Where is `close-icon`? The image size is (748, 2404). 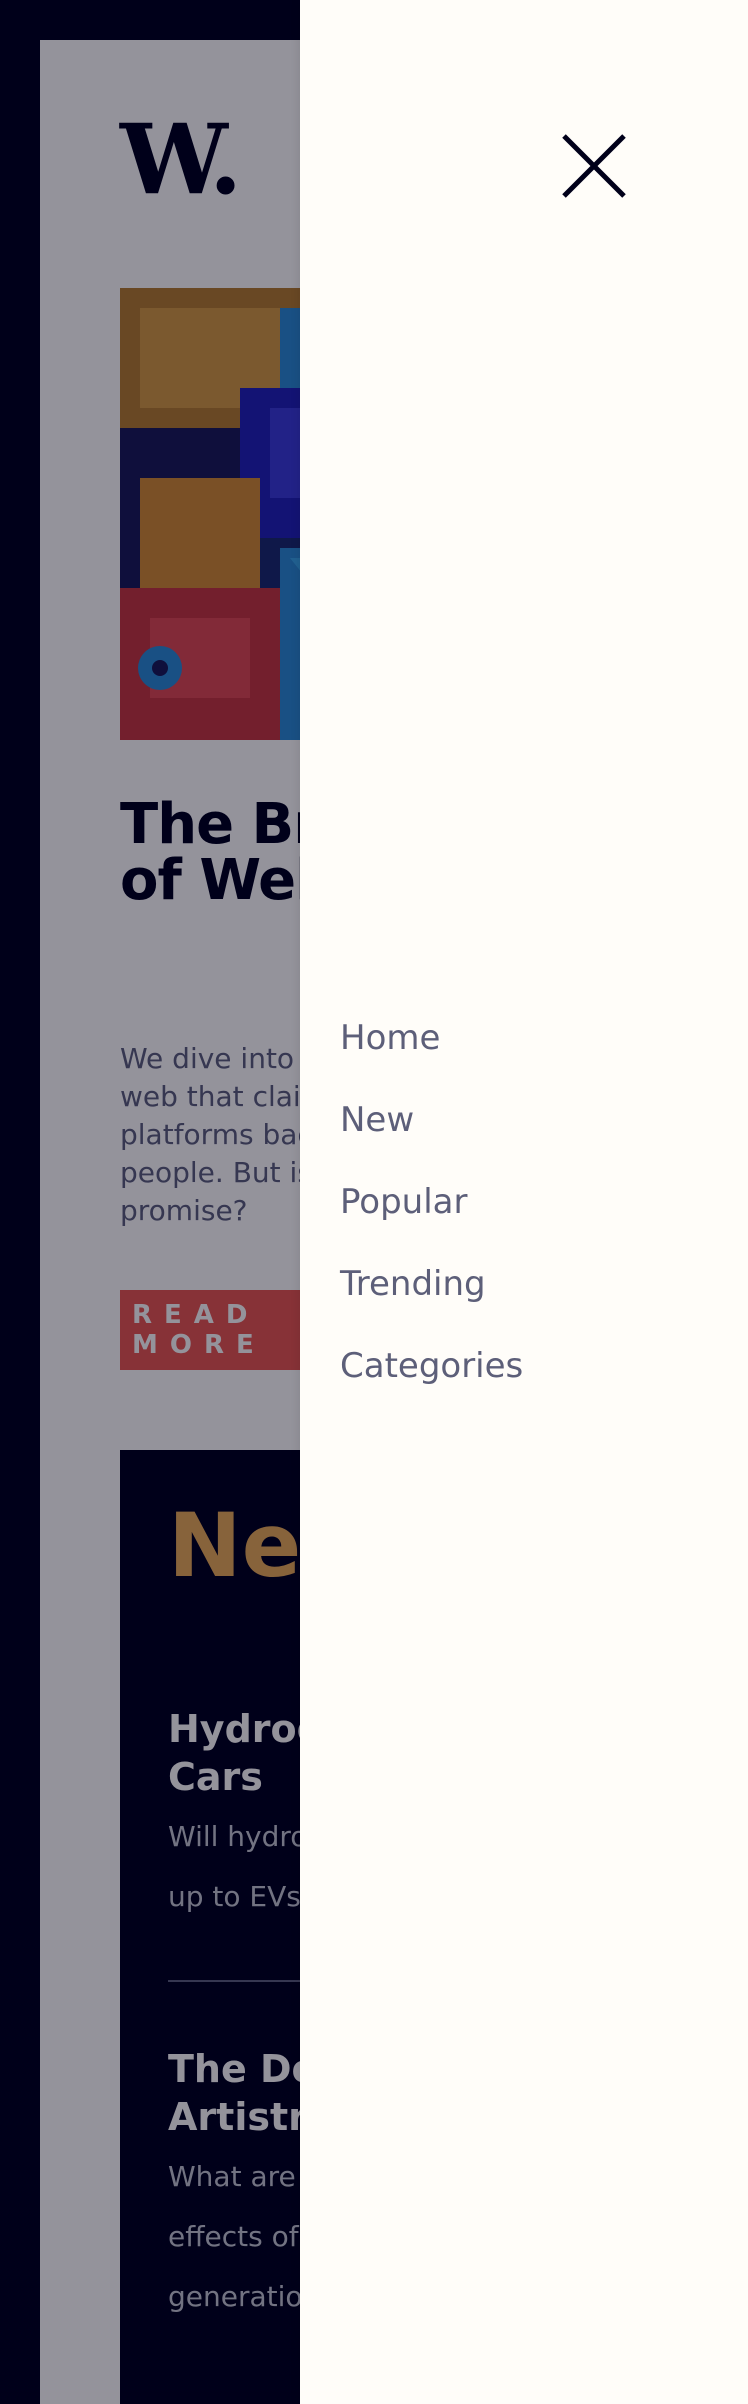 close-icon is located at coordinates (594, 166).